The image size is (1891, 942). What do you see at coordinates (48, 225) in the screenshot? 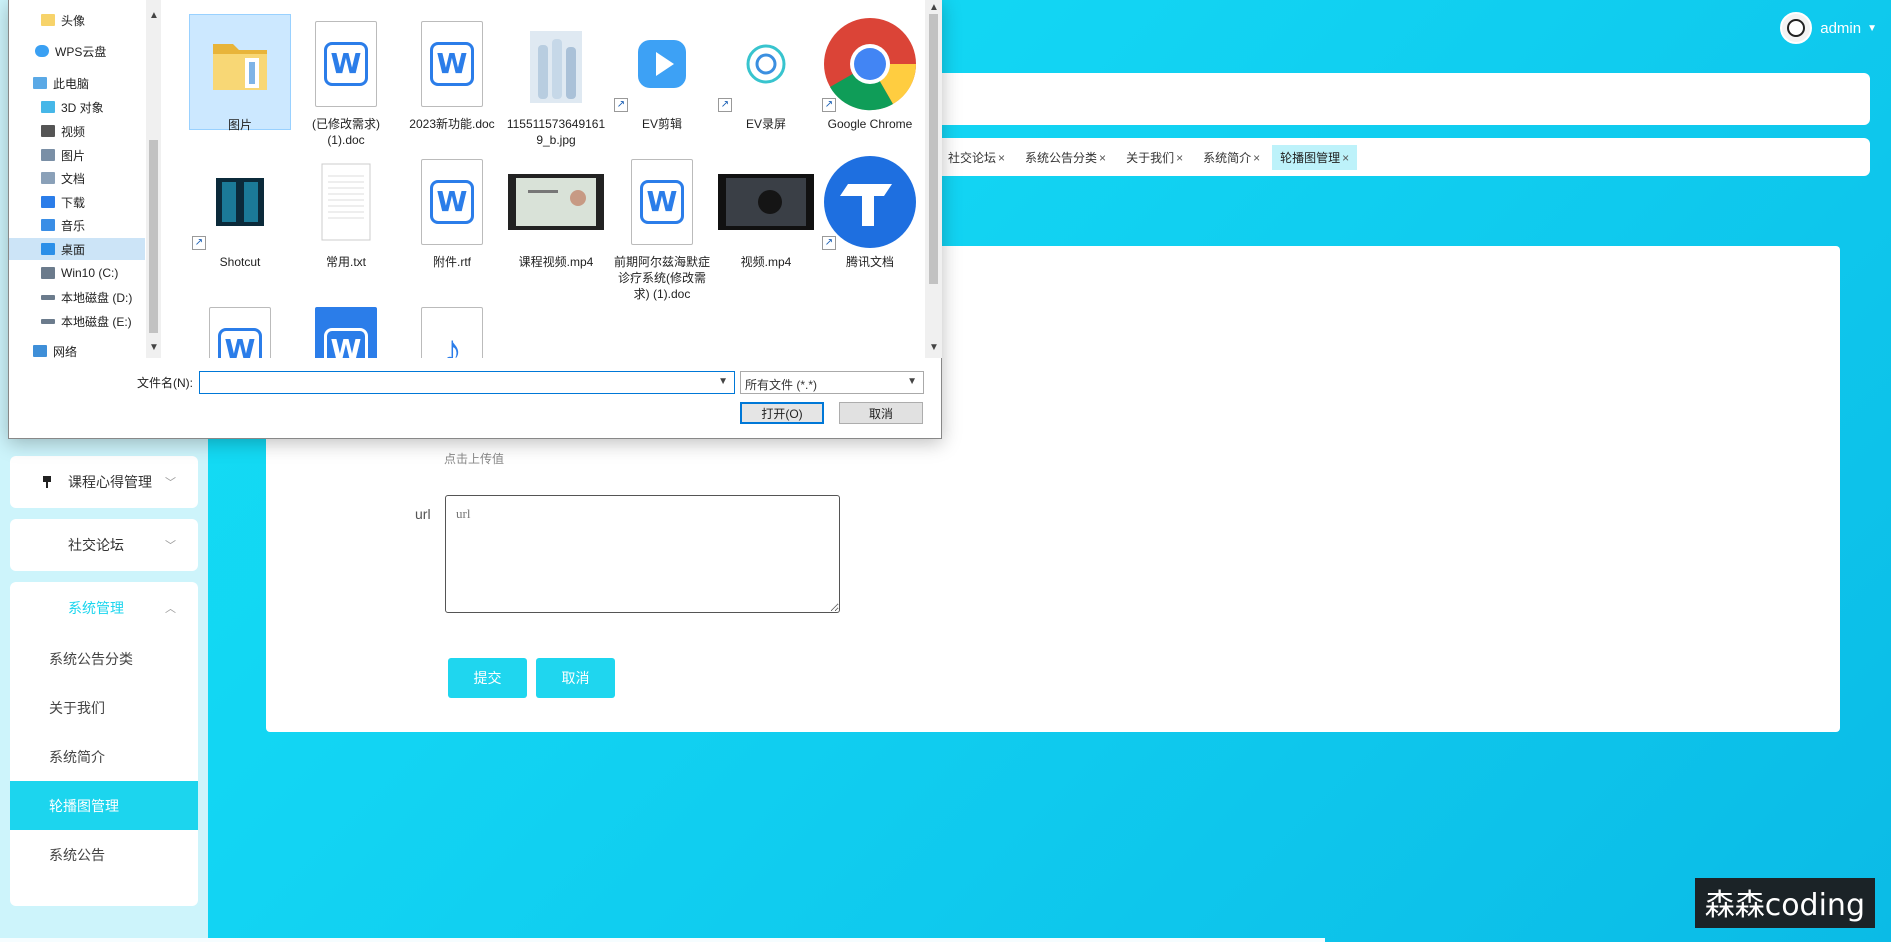
I see `music-icon` at bounding box center [48, 225].